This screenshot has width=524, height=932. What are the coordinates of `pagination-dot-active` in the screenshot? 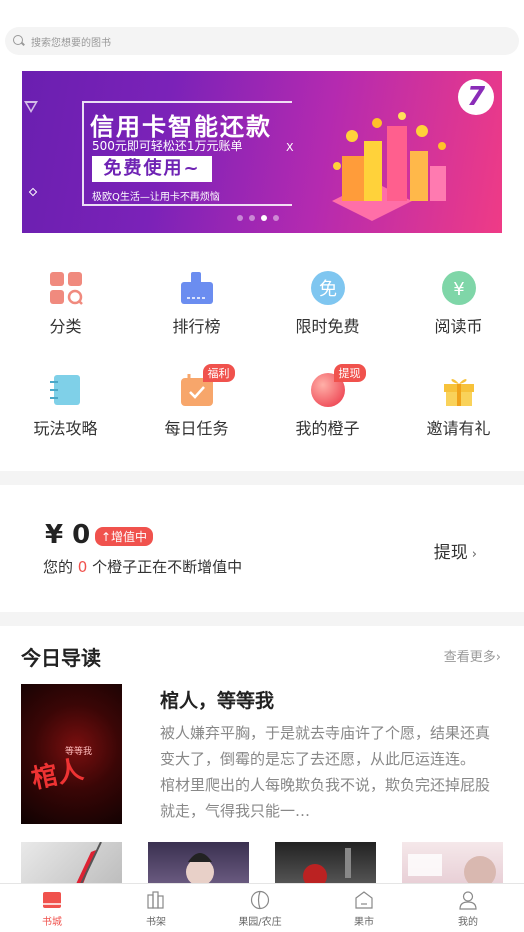 It's located at (264, 218).